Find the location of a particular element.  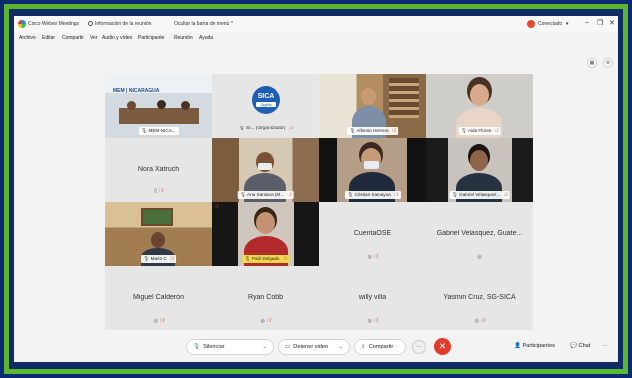

participant-name: Ryan Cobb is located at coordinates (265, 297).